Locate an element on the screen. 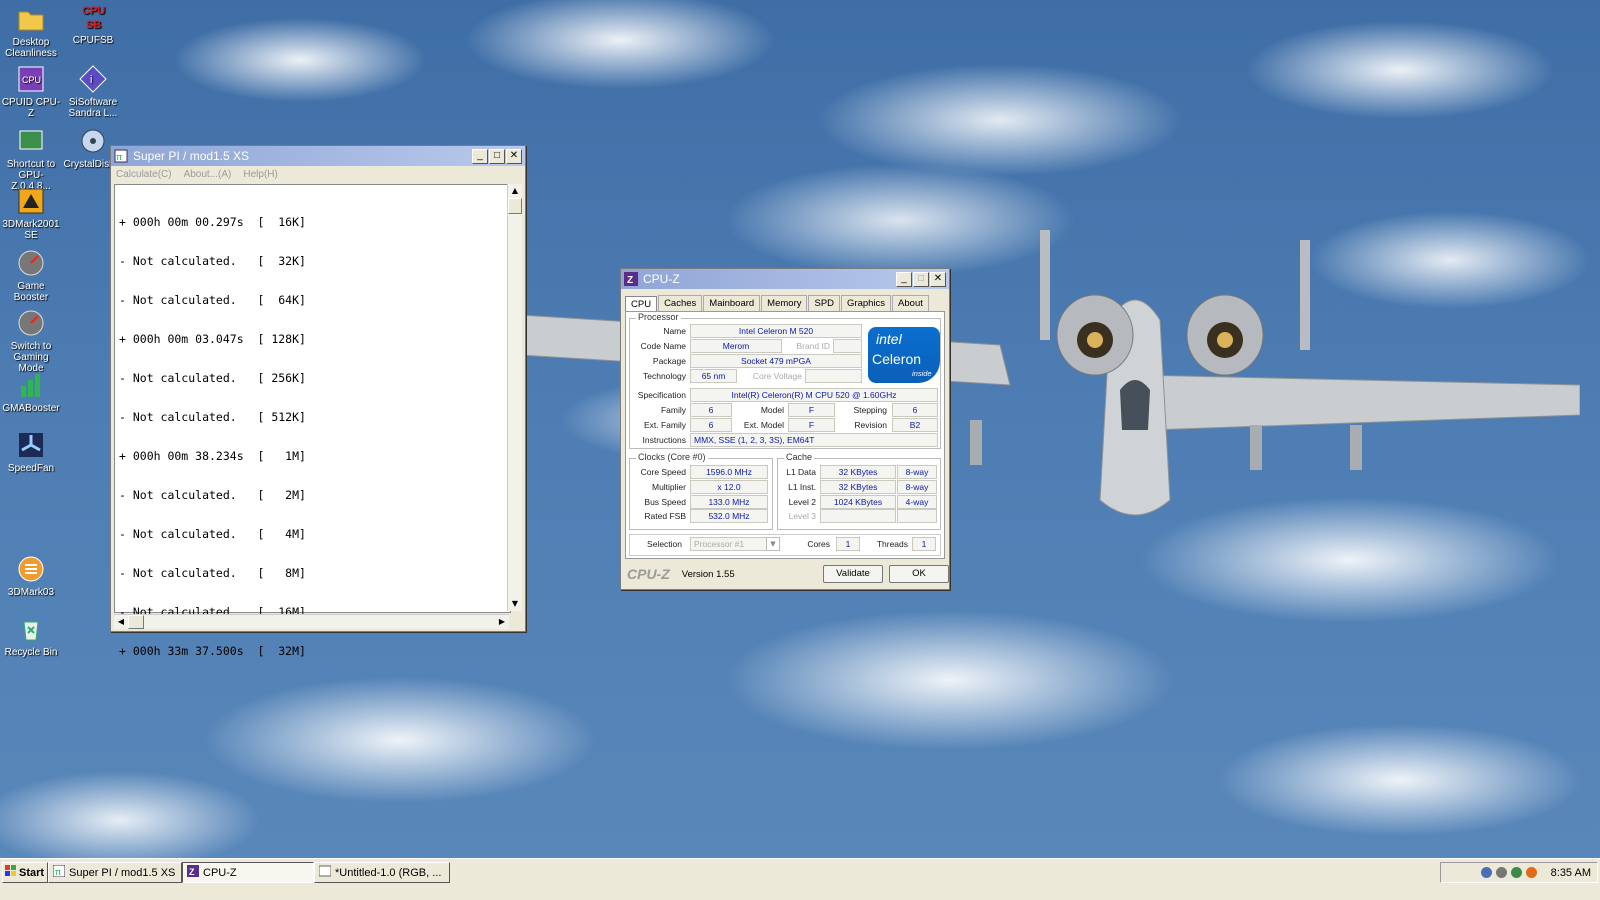 This screenshot has height=900, width=1600. task-label: Super PI / mod1.5 XS is located at coordinates (122, 872).